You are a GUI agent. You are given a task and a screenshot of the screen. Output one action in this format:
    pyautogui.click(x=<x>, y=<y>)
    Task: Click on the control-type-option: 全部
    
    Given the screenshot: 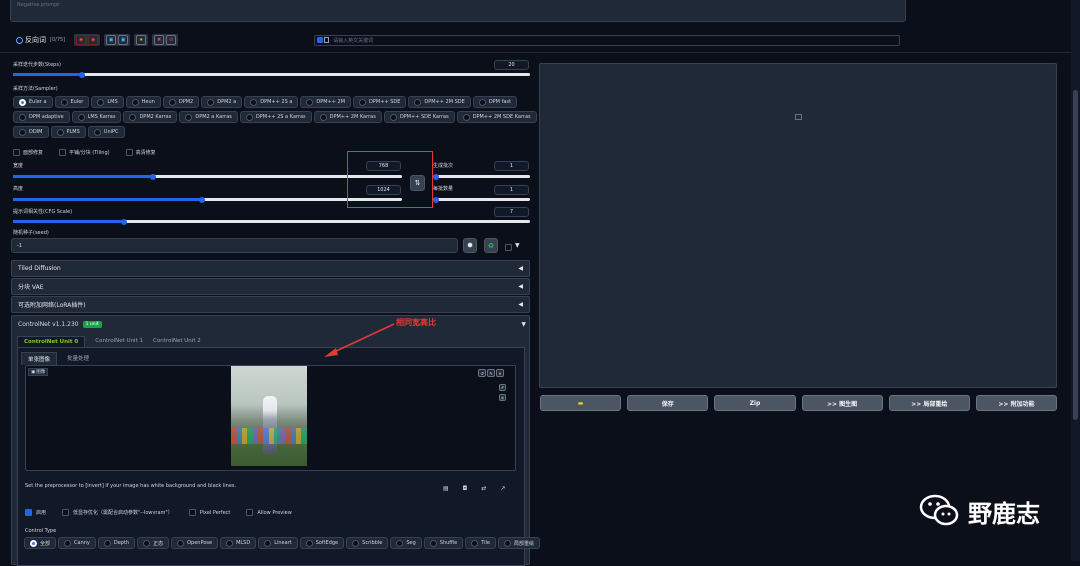 What is the action you would take?
    pyautogui.click(x=40, y=543)
    